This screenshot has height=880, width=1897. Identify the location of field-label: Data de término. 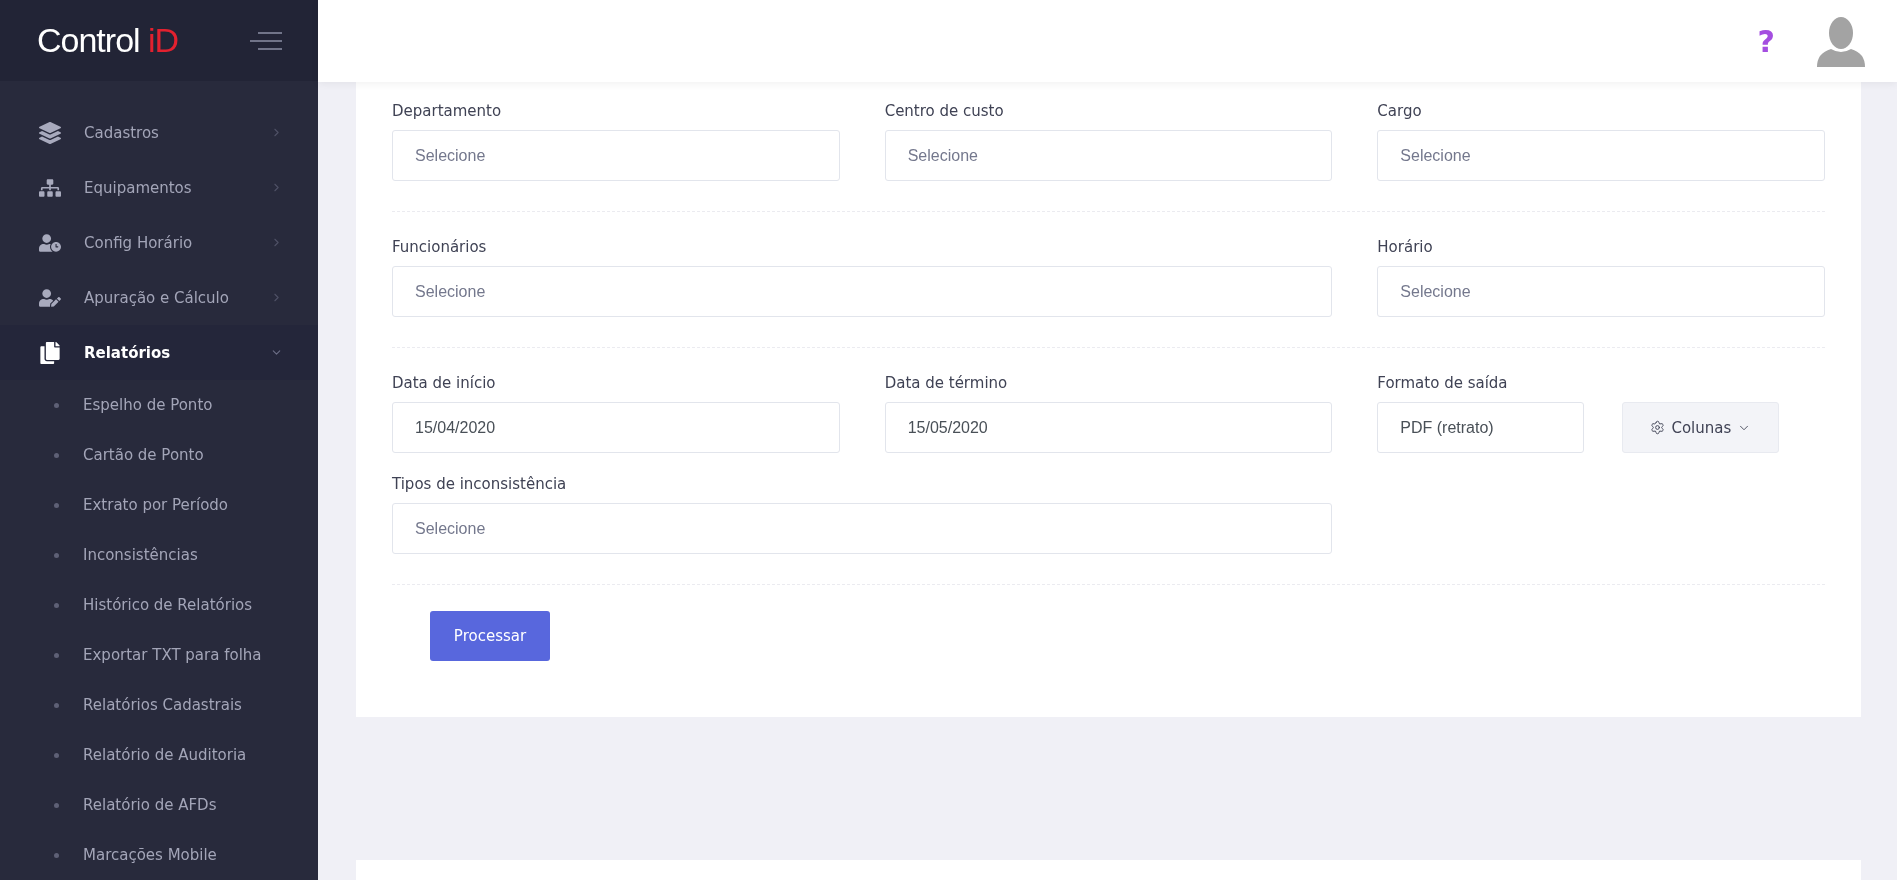
(946, 383).